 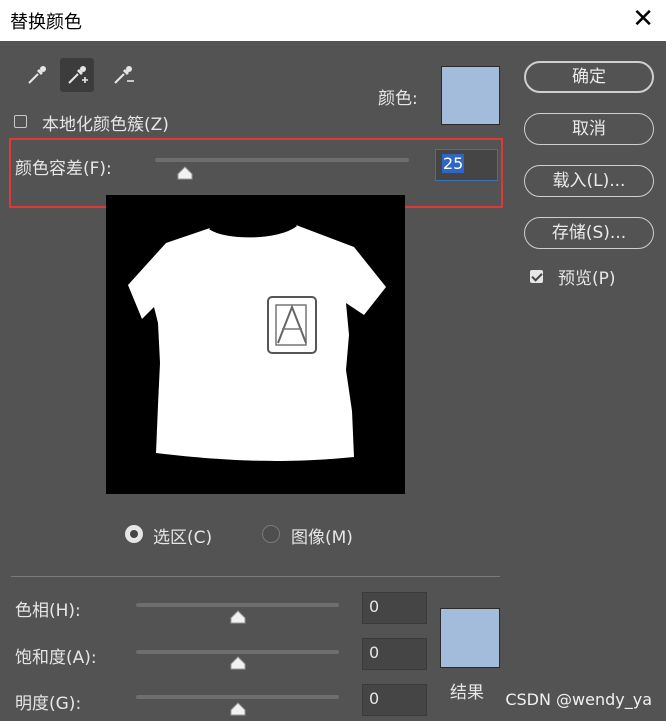 I want to click on lightness-label: 明度(G):, so click(x=48, y=704).